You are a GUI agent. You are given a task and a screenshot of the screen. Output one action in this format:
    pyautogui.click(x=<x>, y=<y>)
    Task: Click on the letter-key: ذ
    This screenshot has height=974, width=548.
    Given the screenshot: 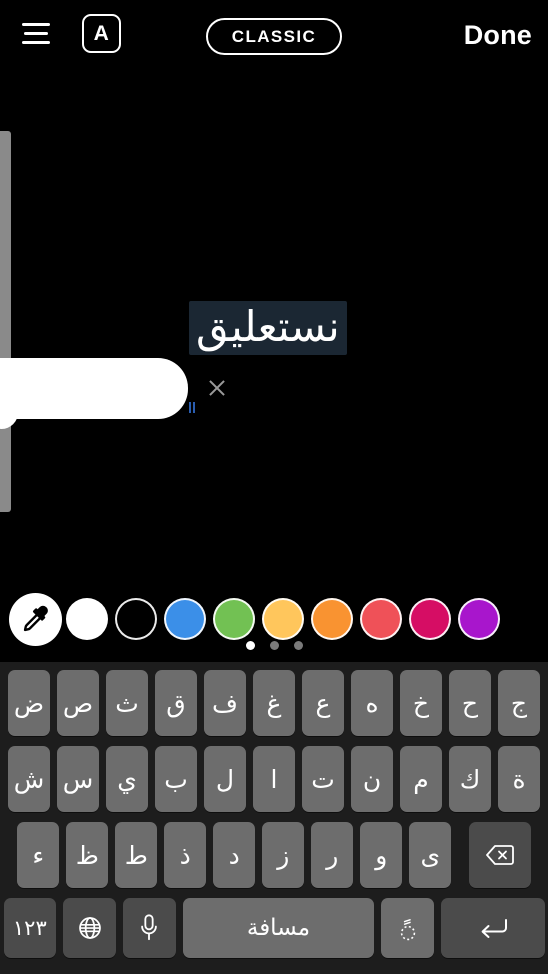 What is the action you would take?
    pyautogui.click(x=185, y=855)
    